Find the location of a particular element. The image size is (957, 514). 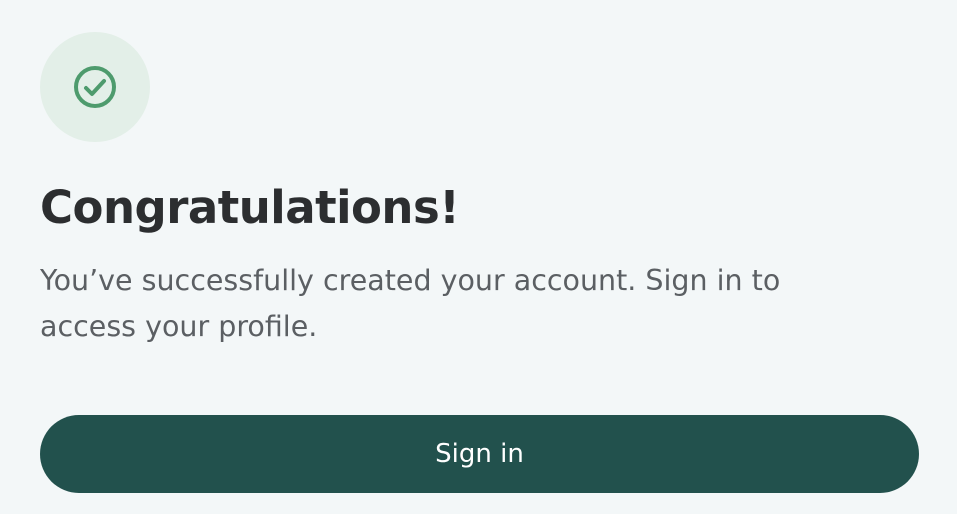

success-icon-badge is located at coordinates (95, 87).